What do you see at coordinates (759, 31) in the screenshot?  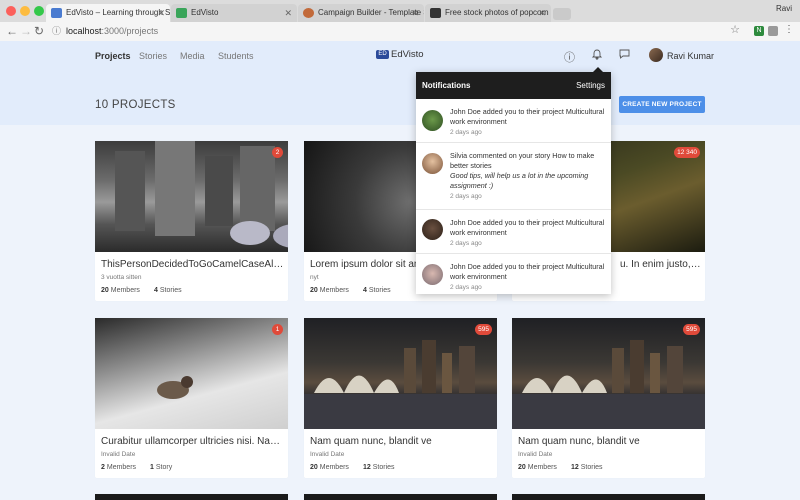 I see `extension-icon: N` at bounding box center [759, 31].